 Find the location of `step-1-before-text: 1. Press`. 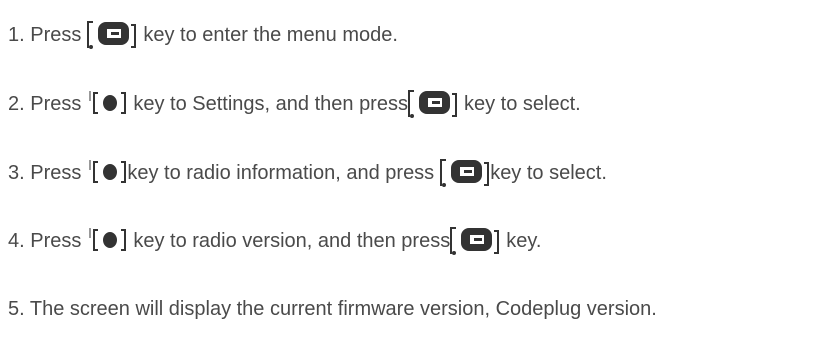

step-1-before-text: 1. Press is located at coordinates (45, 35).